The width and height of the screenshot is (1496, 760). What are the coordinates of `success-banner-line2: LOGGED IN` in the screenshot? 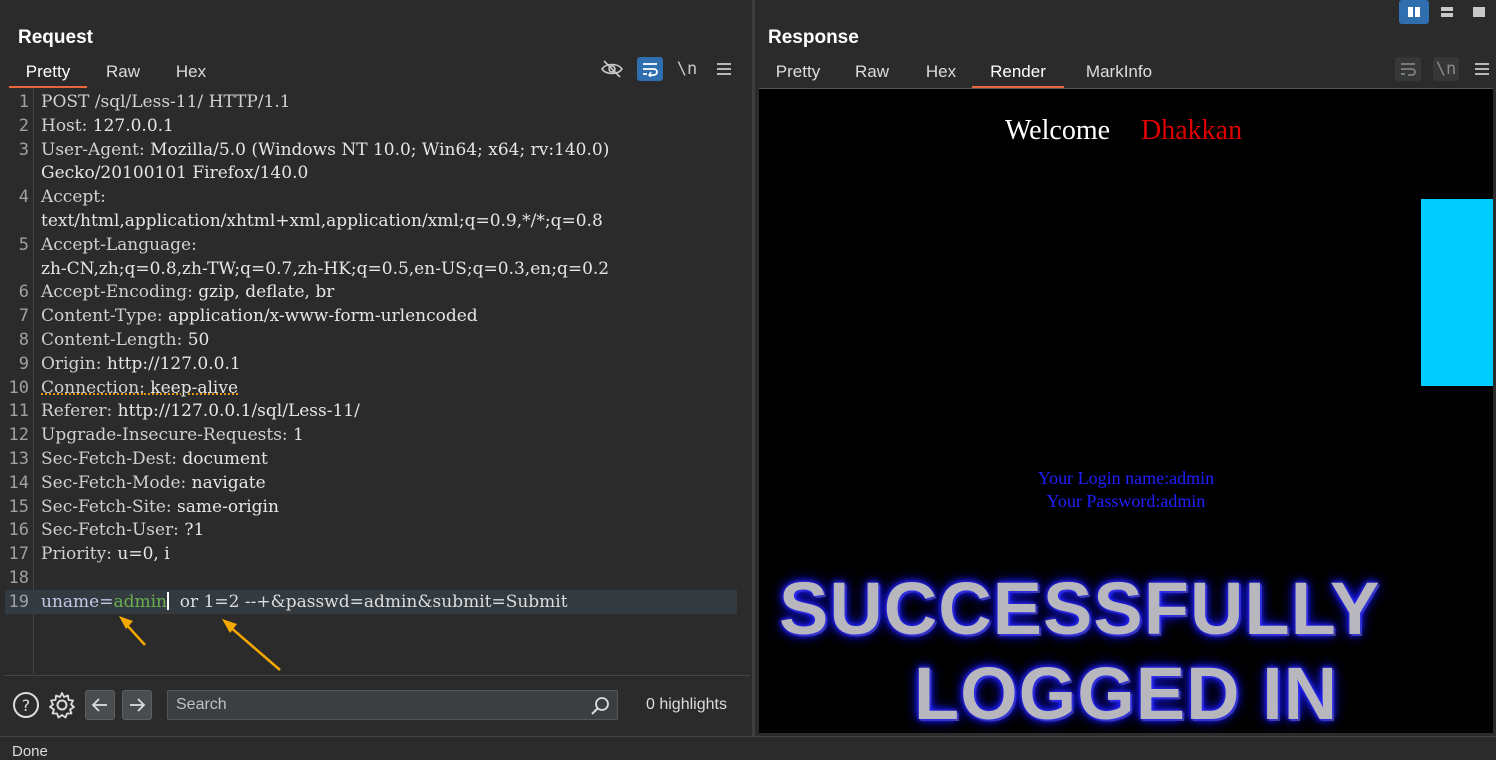 It's located at (1126, 692).